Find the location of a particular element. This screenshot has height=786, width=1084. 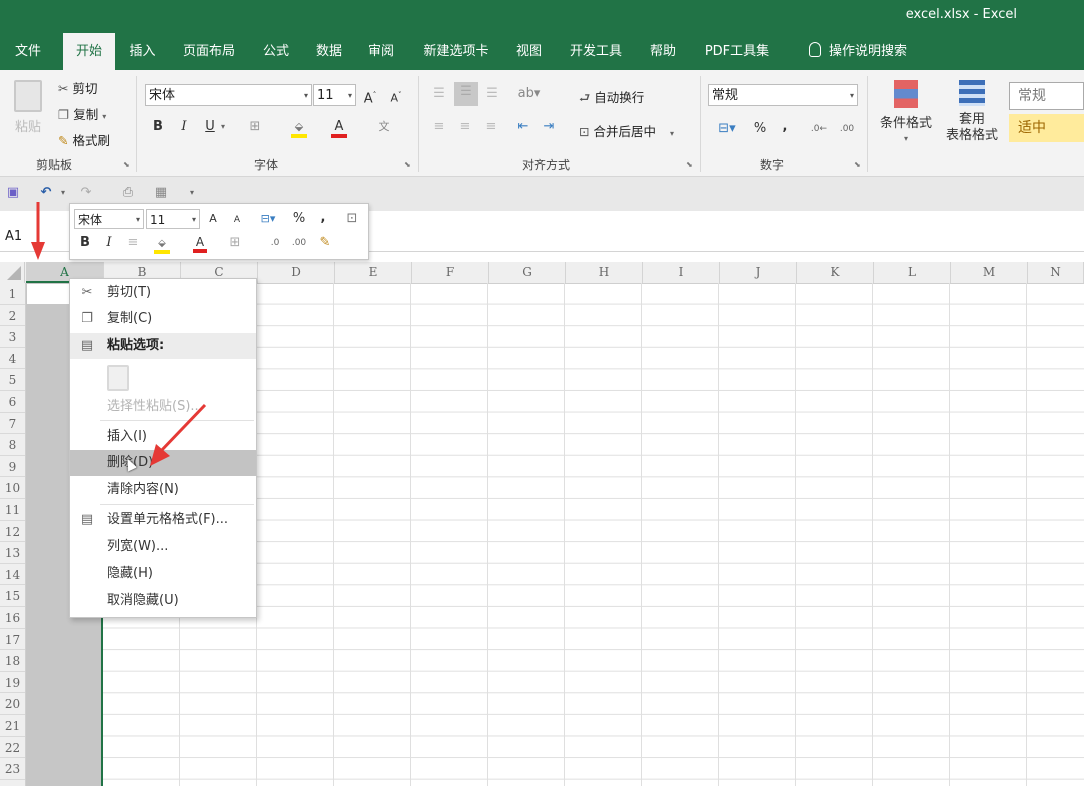

mini-decrease-decimal-icon: .00 is located at coordinates (299, 243).